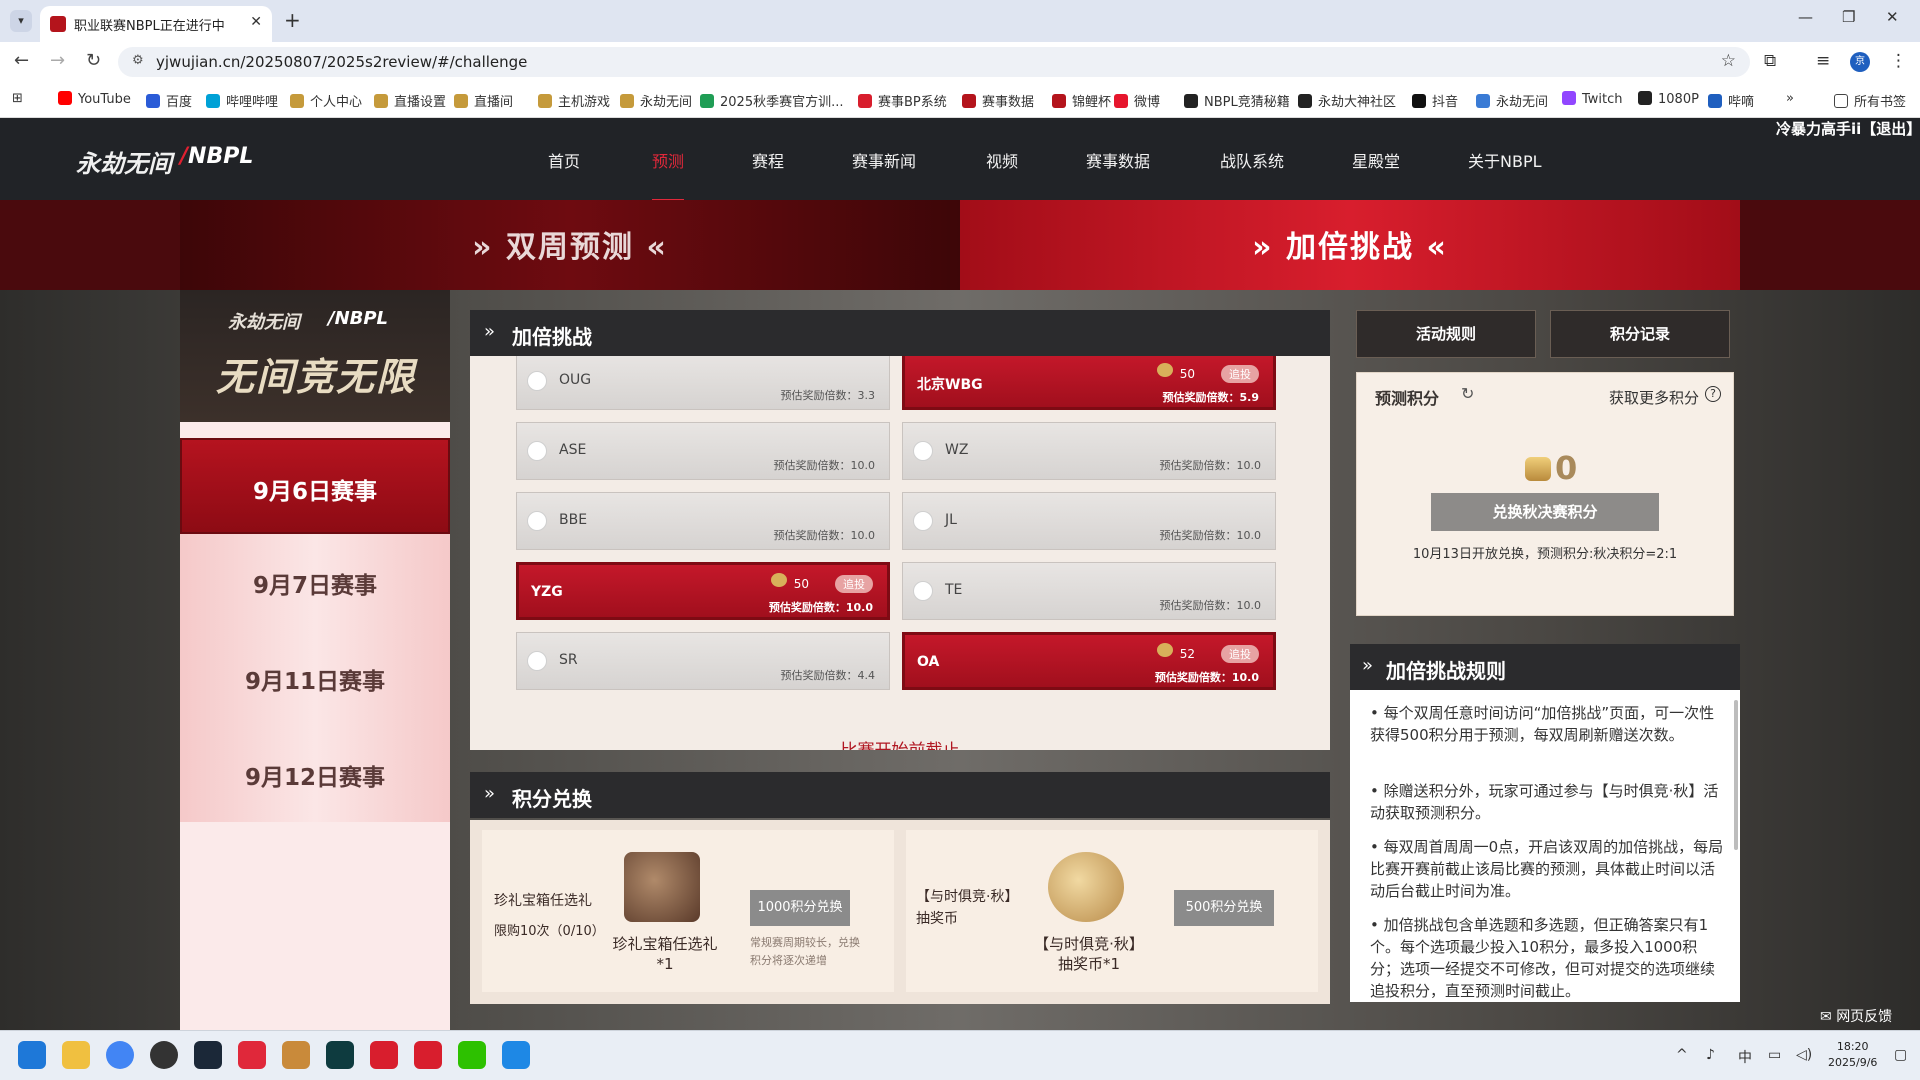  Describe the element at coordinates (703, 521) in the screenshot. I see `challenge-option: BBE 预估奖励倍数：10.0` at that location.